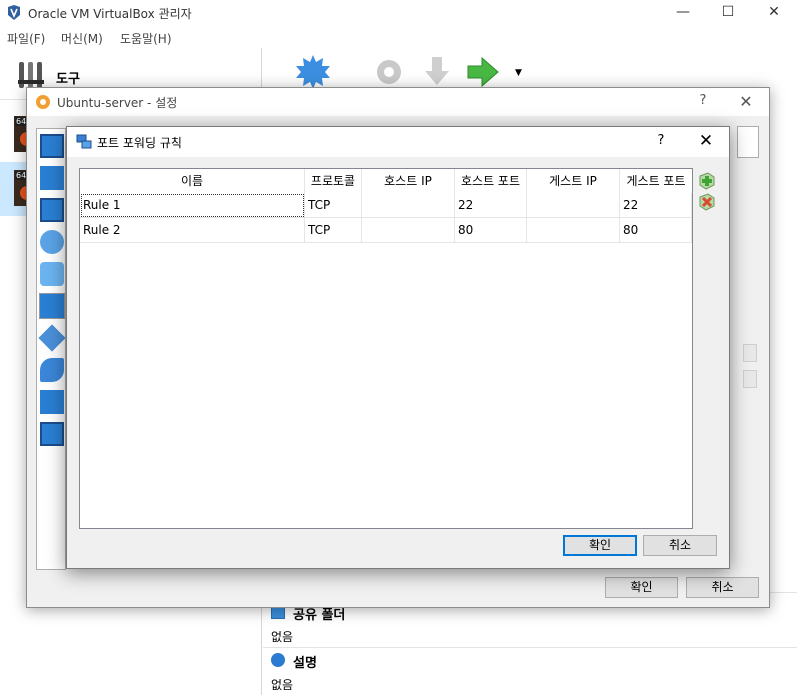  What do you see at coordinates (52, 178) in the screenshot?
I see `system-chip-icon` at bounding box center [52, 178].